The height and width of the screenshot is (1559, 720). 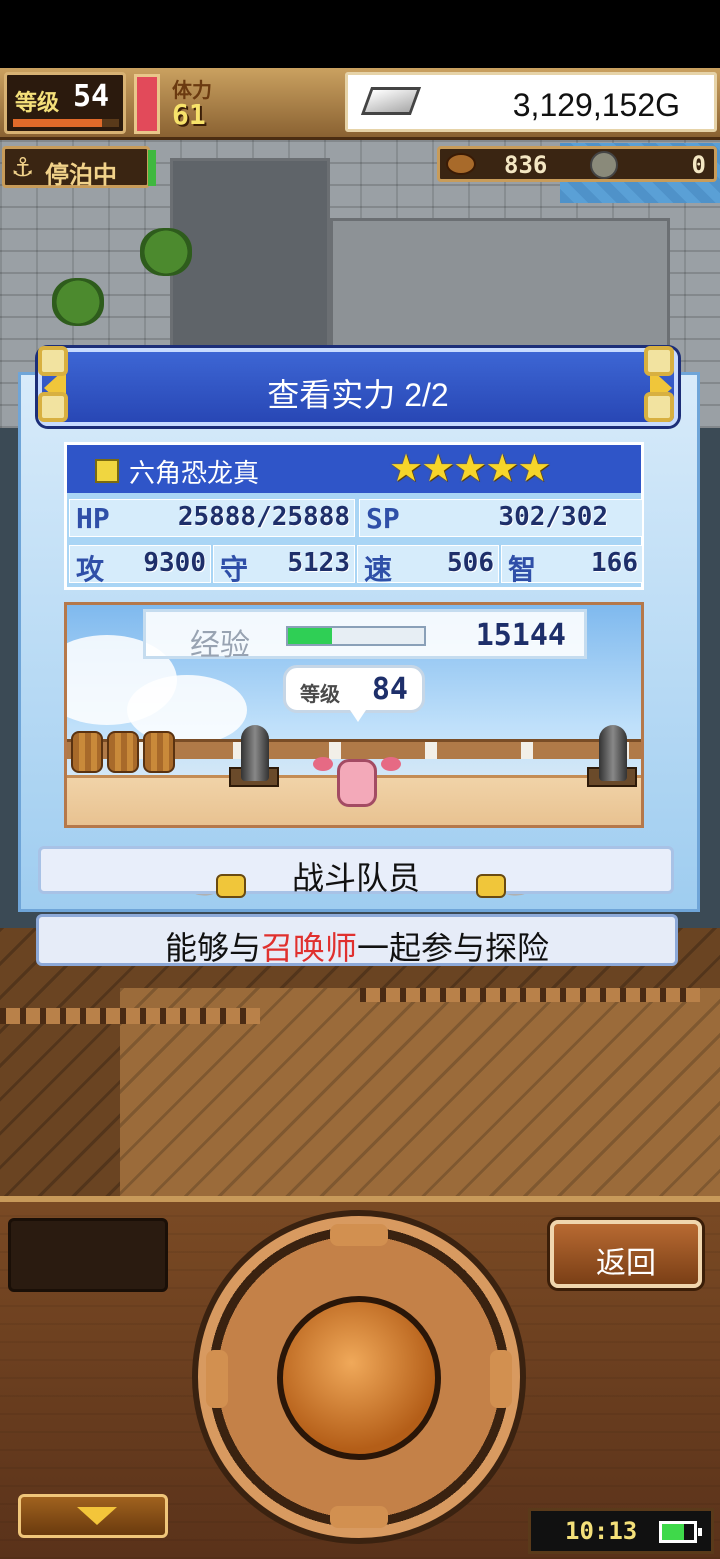 I want to click on party-status-label: 战斗队员, so click(x=355, y=878).